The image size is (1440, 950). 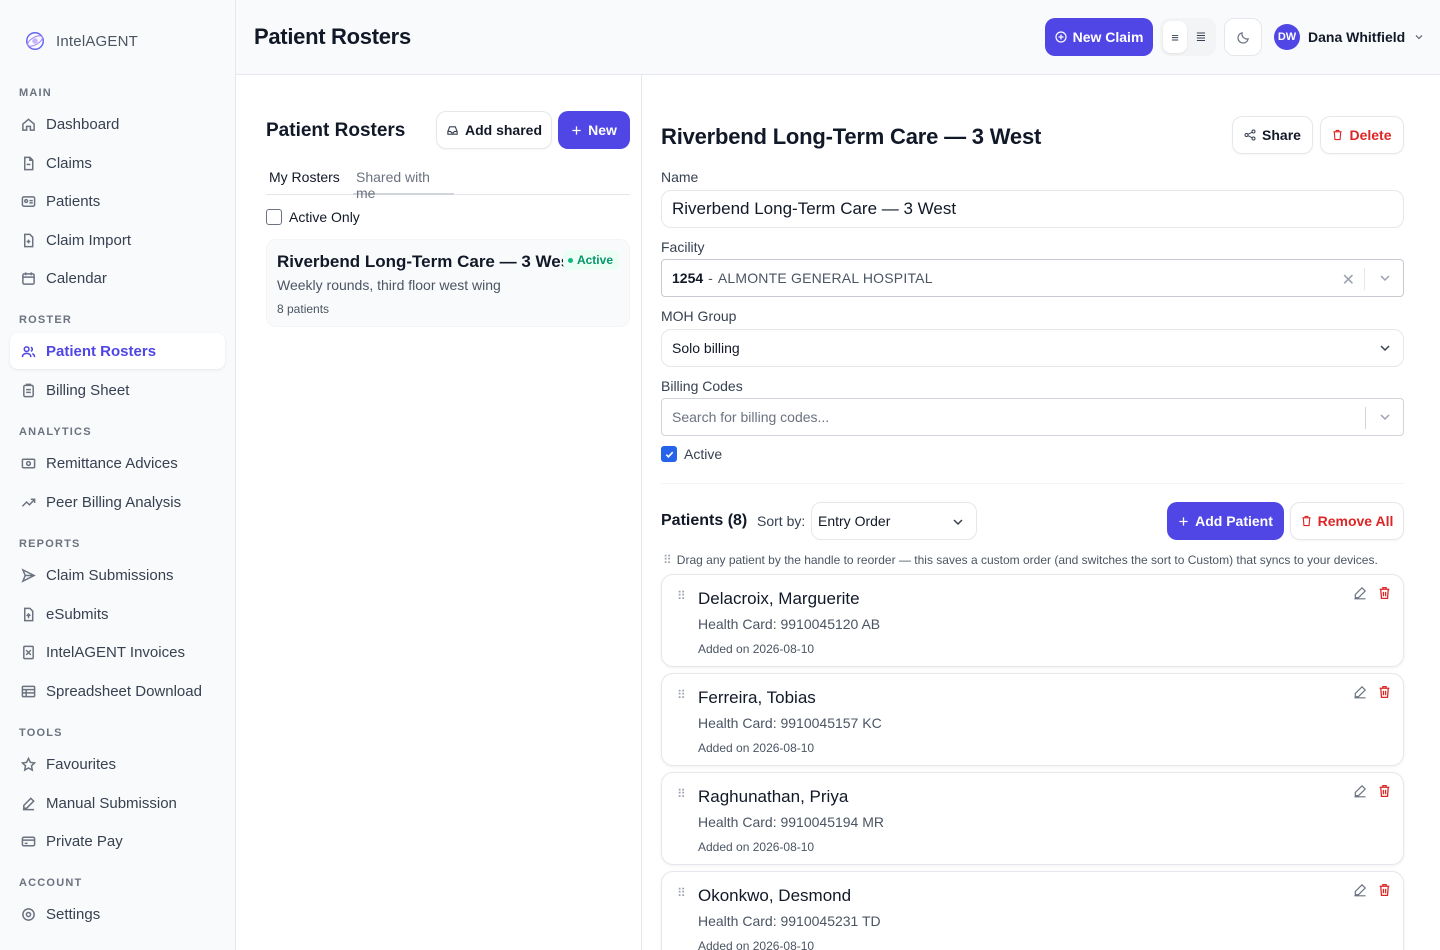 I want to click on delete-button: Delete, so click(x=1362, y=135).